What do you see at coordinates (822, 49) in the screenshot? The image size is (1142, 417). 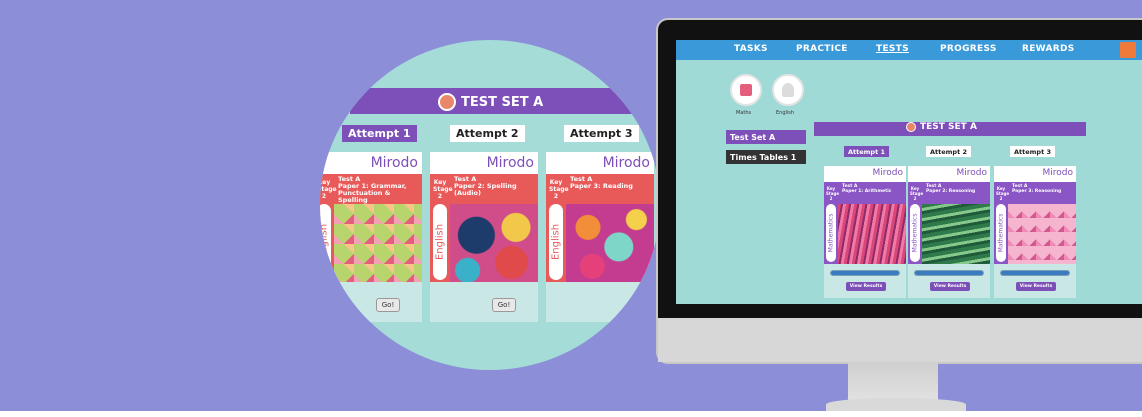 I see `nav-practice: PRACTICE` at bounding box center [822, 49].